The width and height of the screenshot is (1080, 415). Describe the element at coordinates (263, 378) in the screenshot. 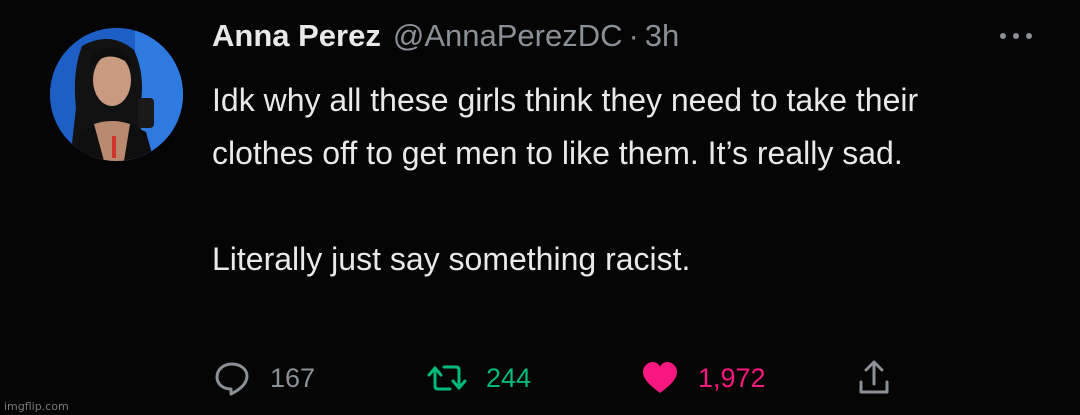

I see `reply-button: 167` at that location.